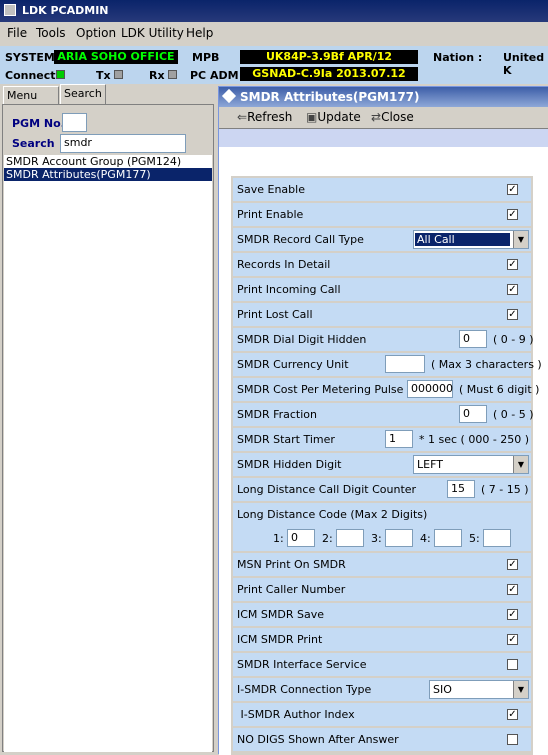  I want to click on tx-led-icon, so click(118, 74).